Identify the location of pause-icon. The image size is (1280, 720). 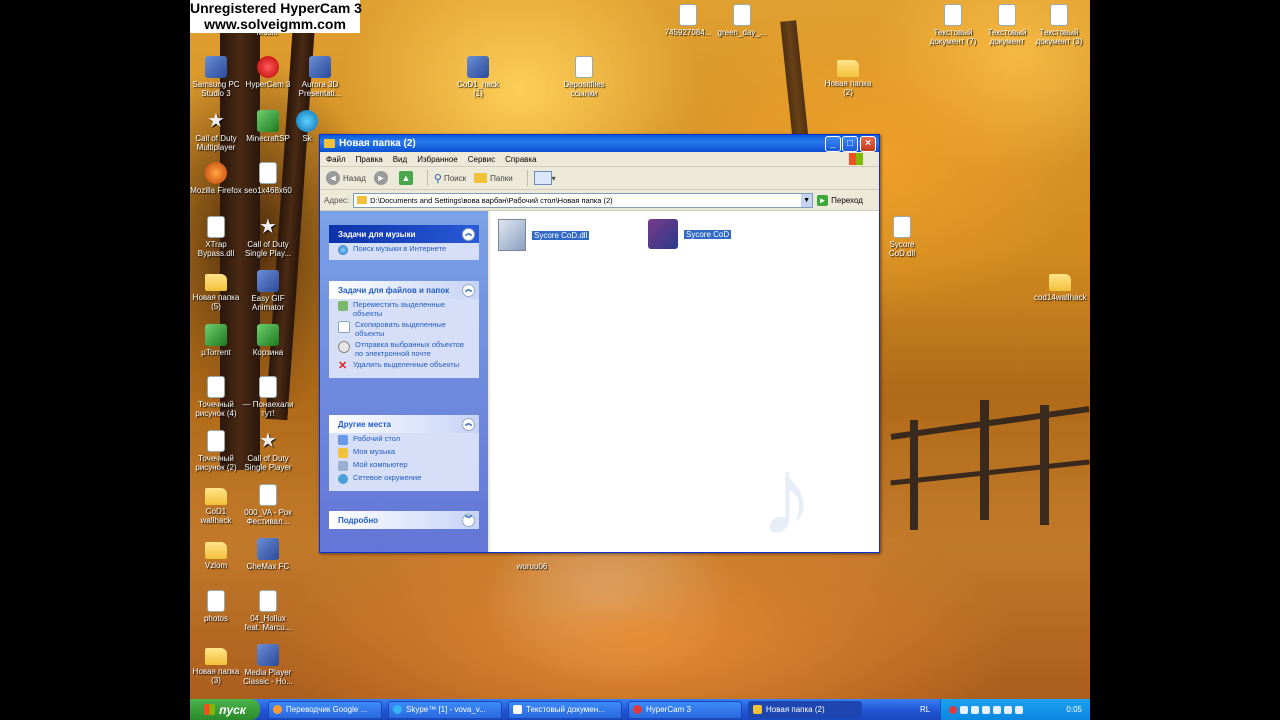
(975, 709).